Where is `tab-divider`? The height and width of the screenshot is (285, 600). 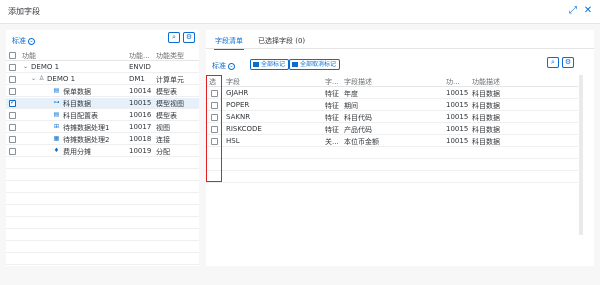
tab-divider is located at coordinates (400, 48).